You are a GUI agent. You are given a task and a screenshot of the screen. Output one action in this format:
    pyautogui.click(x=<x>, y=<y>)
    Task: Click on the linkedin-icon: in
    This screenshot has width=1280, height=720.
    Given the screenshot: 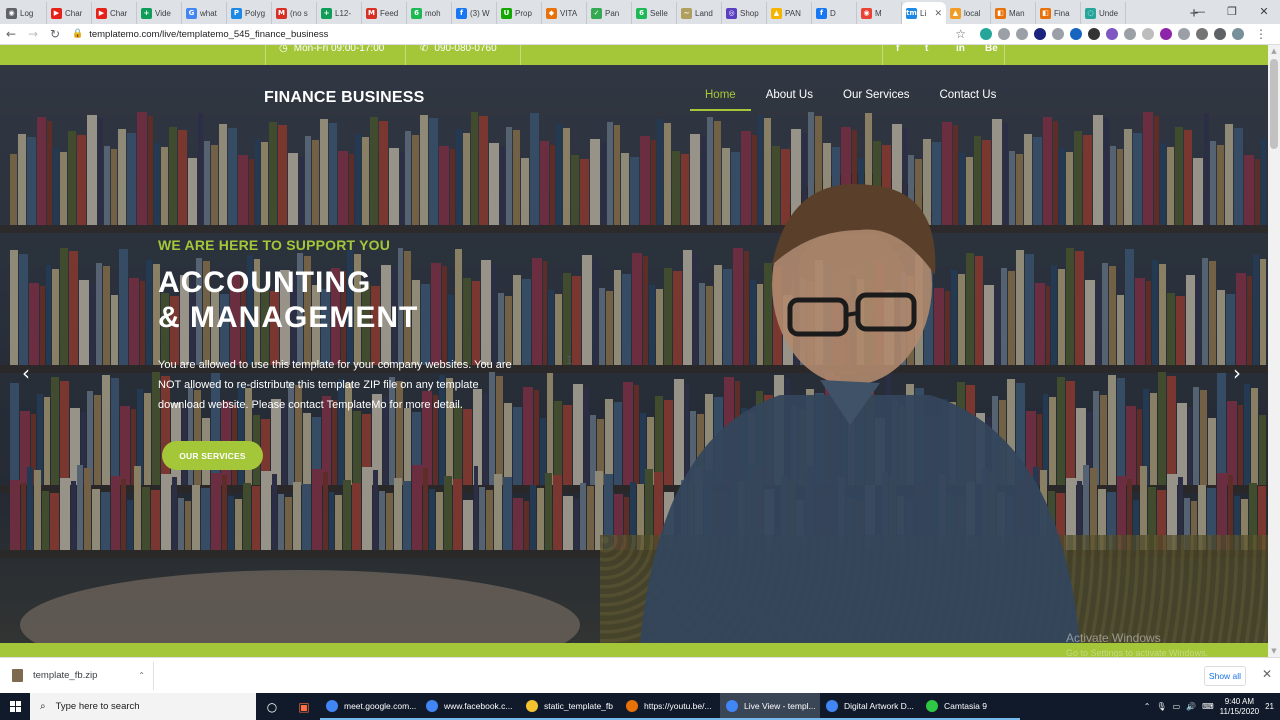 What is the action you would take?
    pyautogui.click(x=960, y=49)
    